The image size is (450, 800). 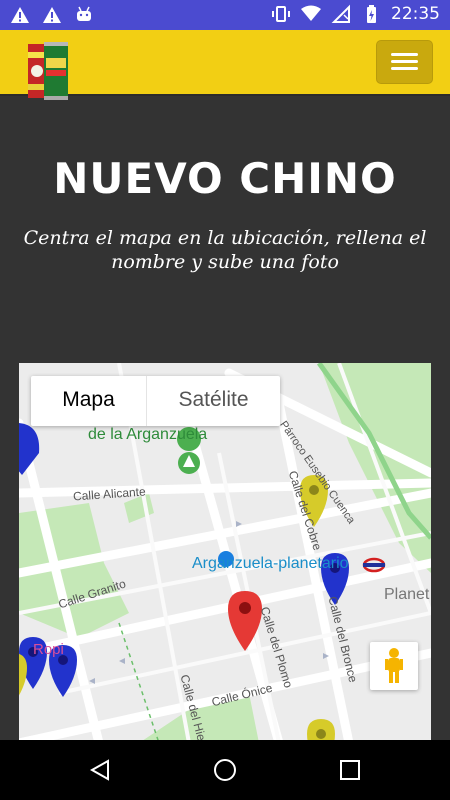 What do you see at coordinates (270, 563) in the screenshot?
I see `map-label-metro: Arganzuela-planetario` at bounding box center [270, 563].